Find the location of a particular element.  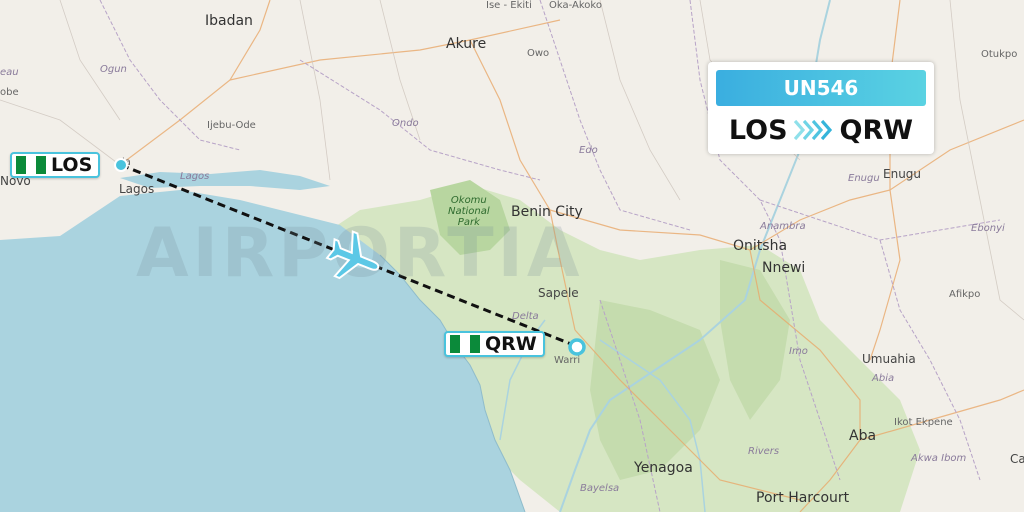

region-label: Ebonyi is located at coordinates (988, 228).